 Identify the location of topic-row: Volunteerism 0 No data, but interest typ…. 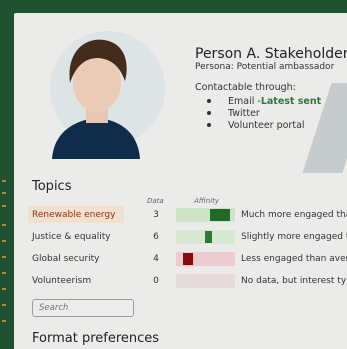
(180, 281).